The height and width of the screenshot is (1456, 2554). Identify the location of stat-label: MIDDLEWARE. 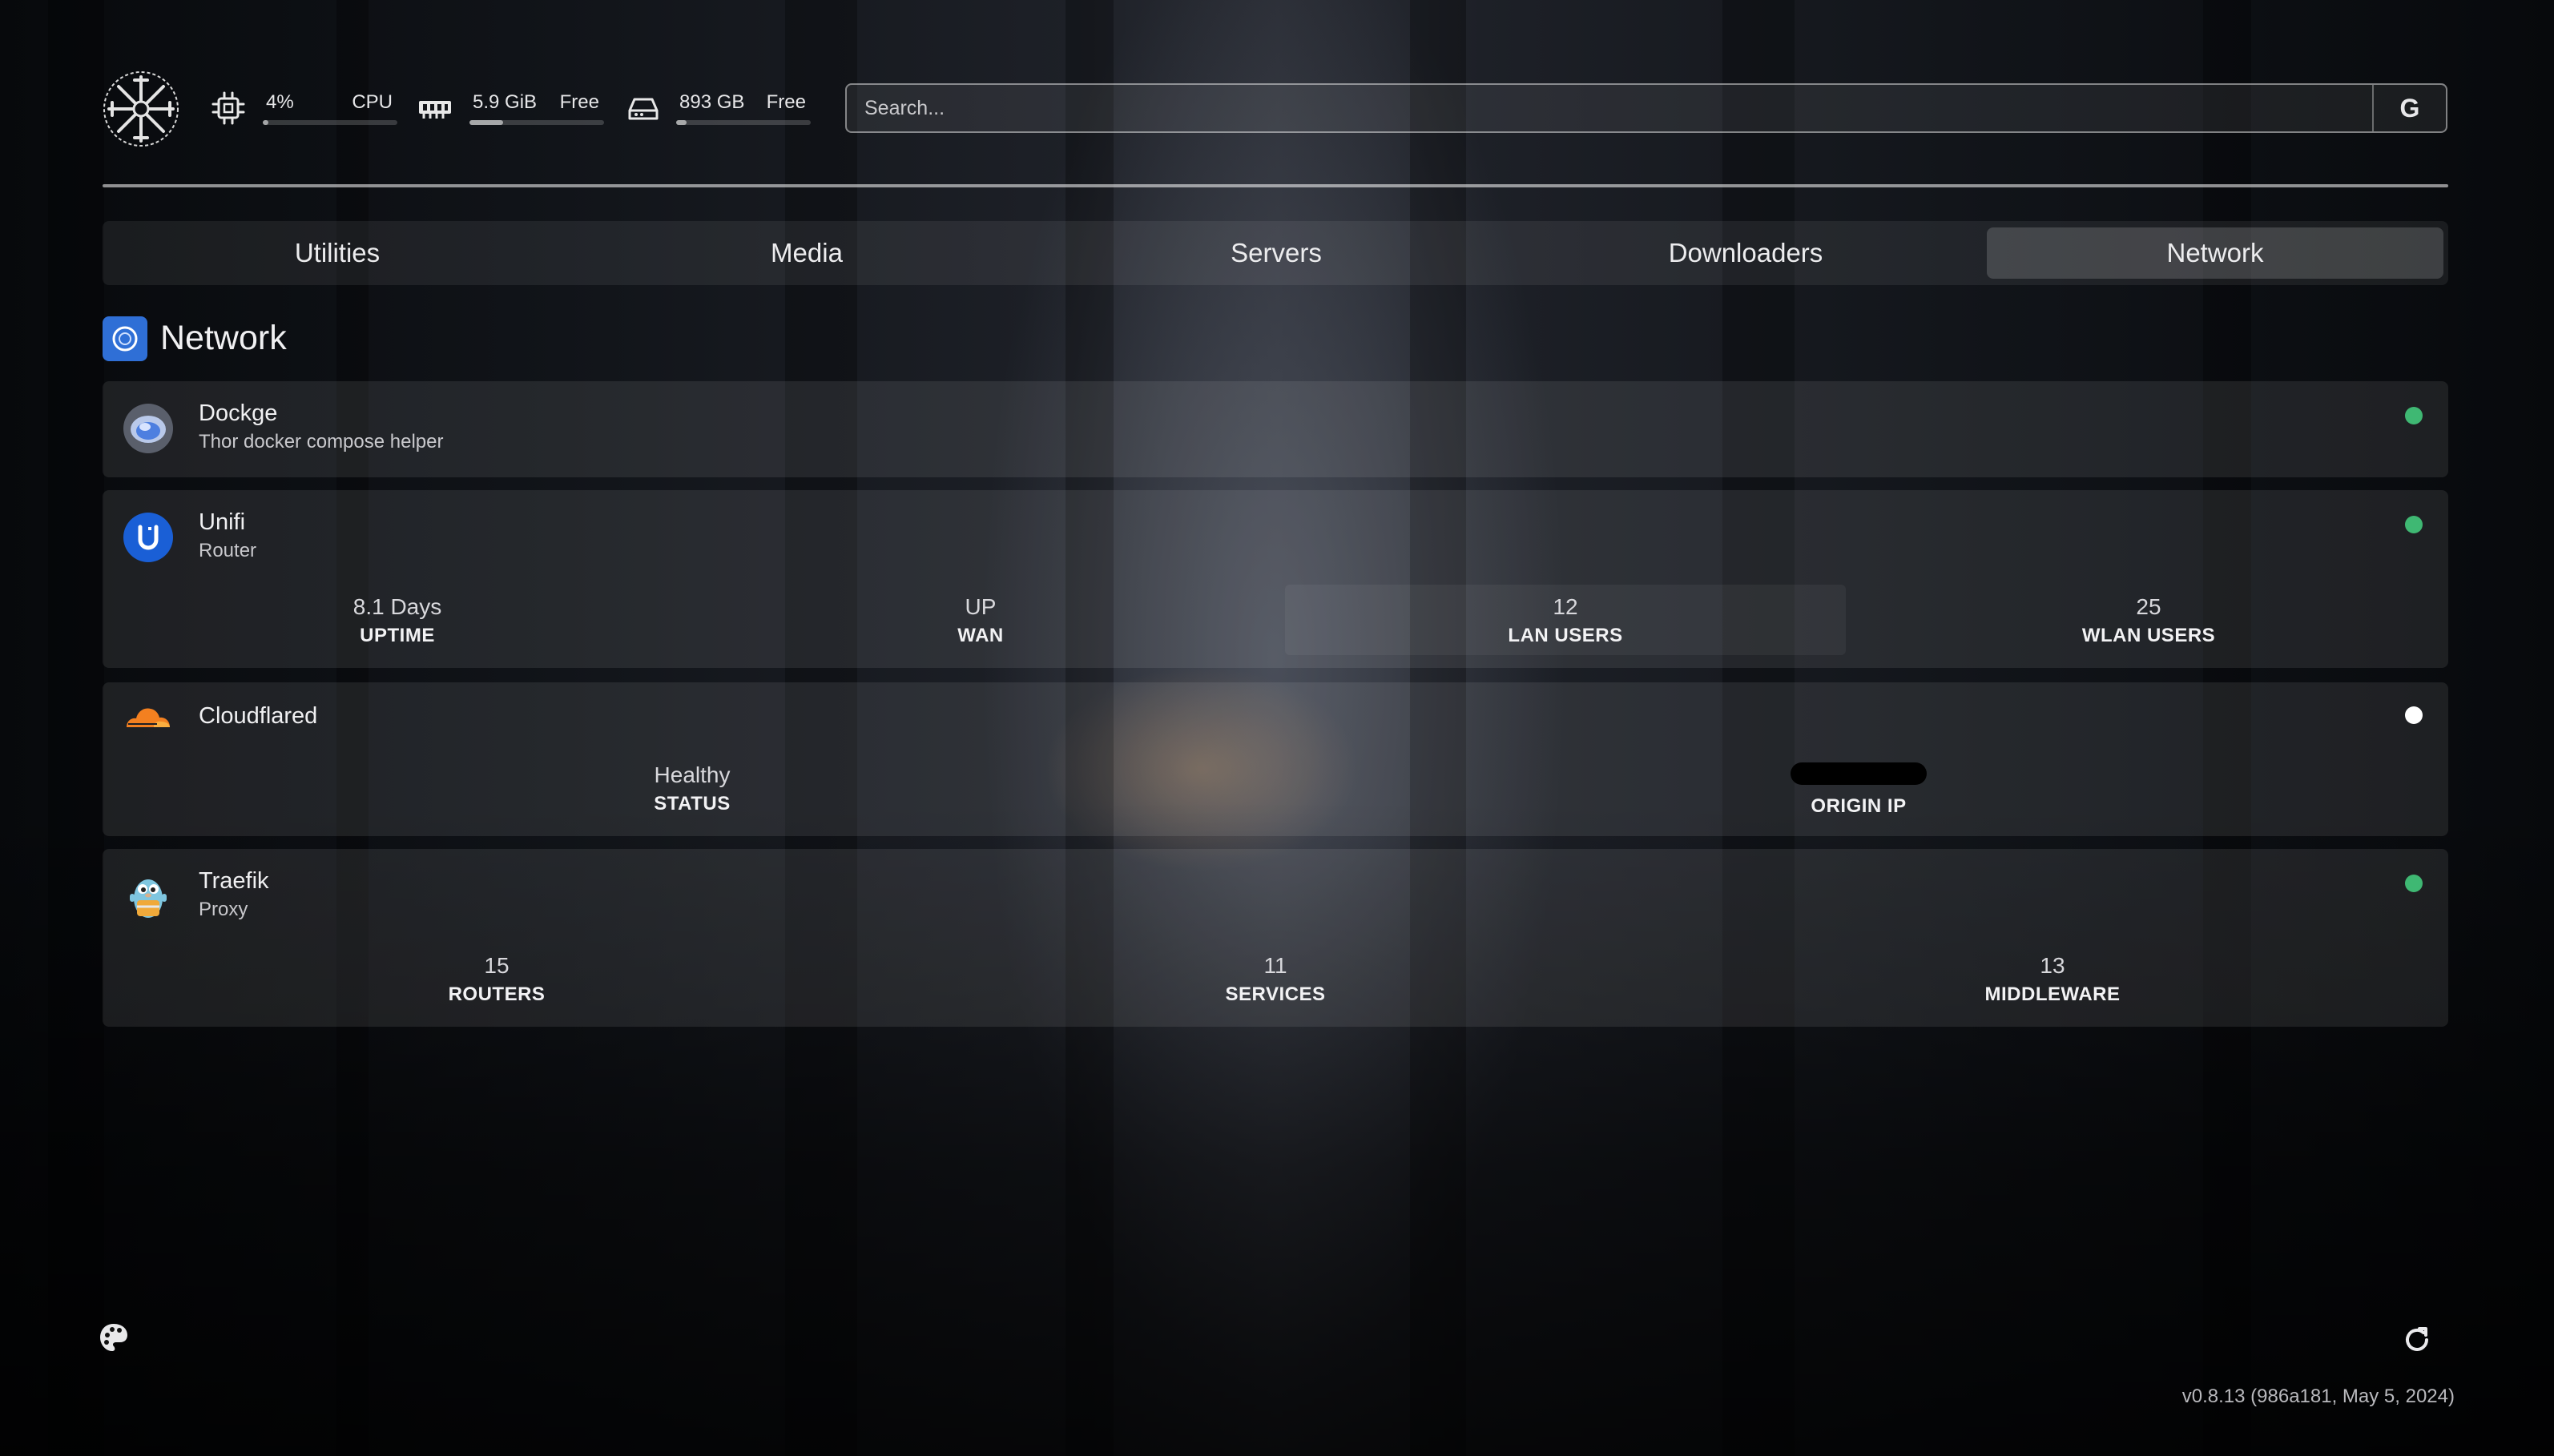
(2052, 994).